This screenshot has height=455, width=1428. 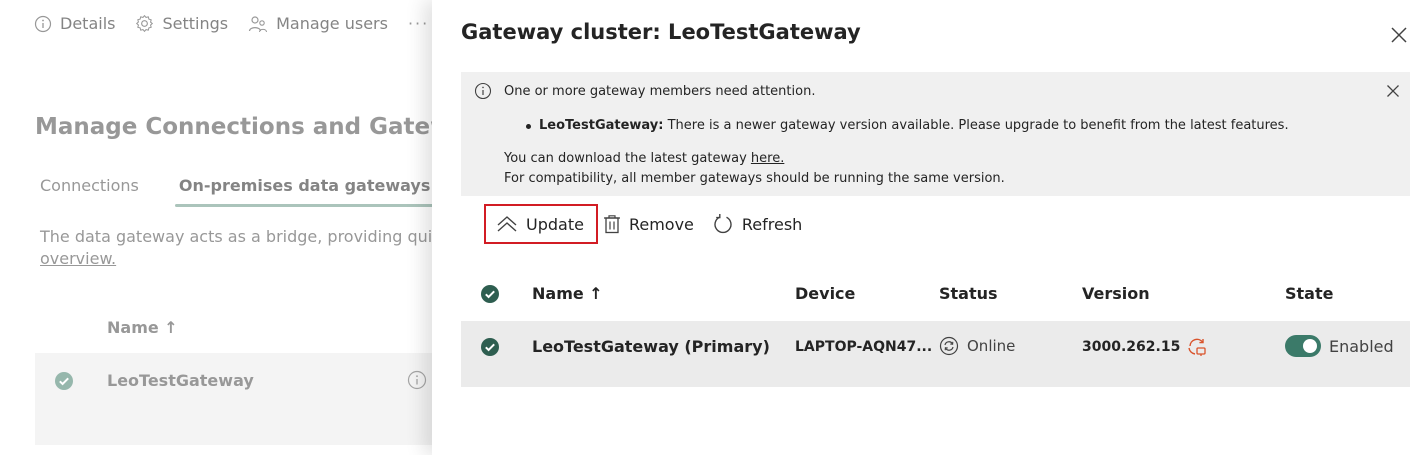 I want to click on column-header-state: State, so click(x=1309, y=293).